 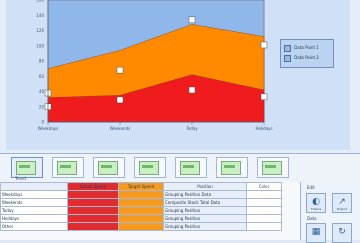 I want to click on y-tick-label-4: 80, so click(x=42, y=61).